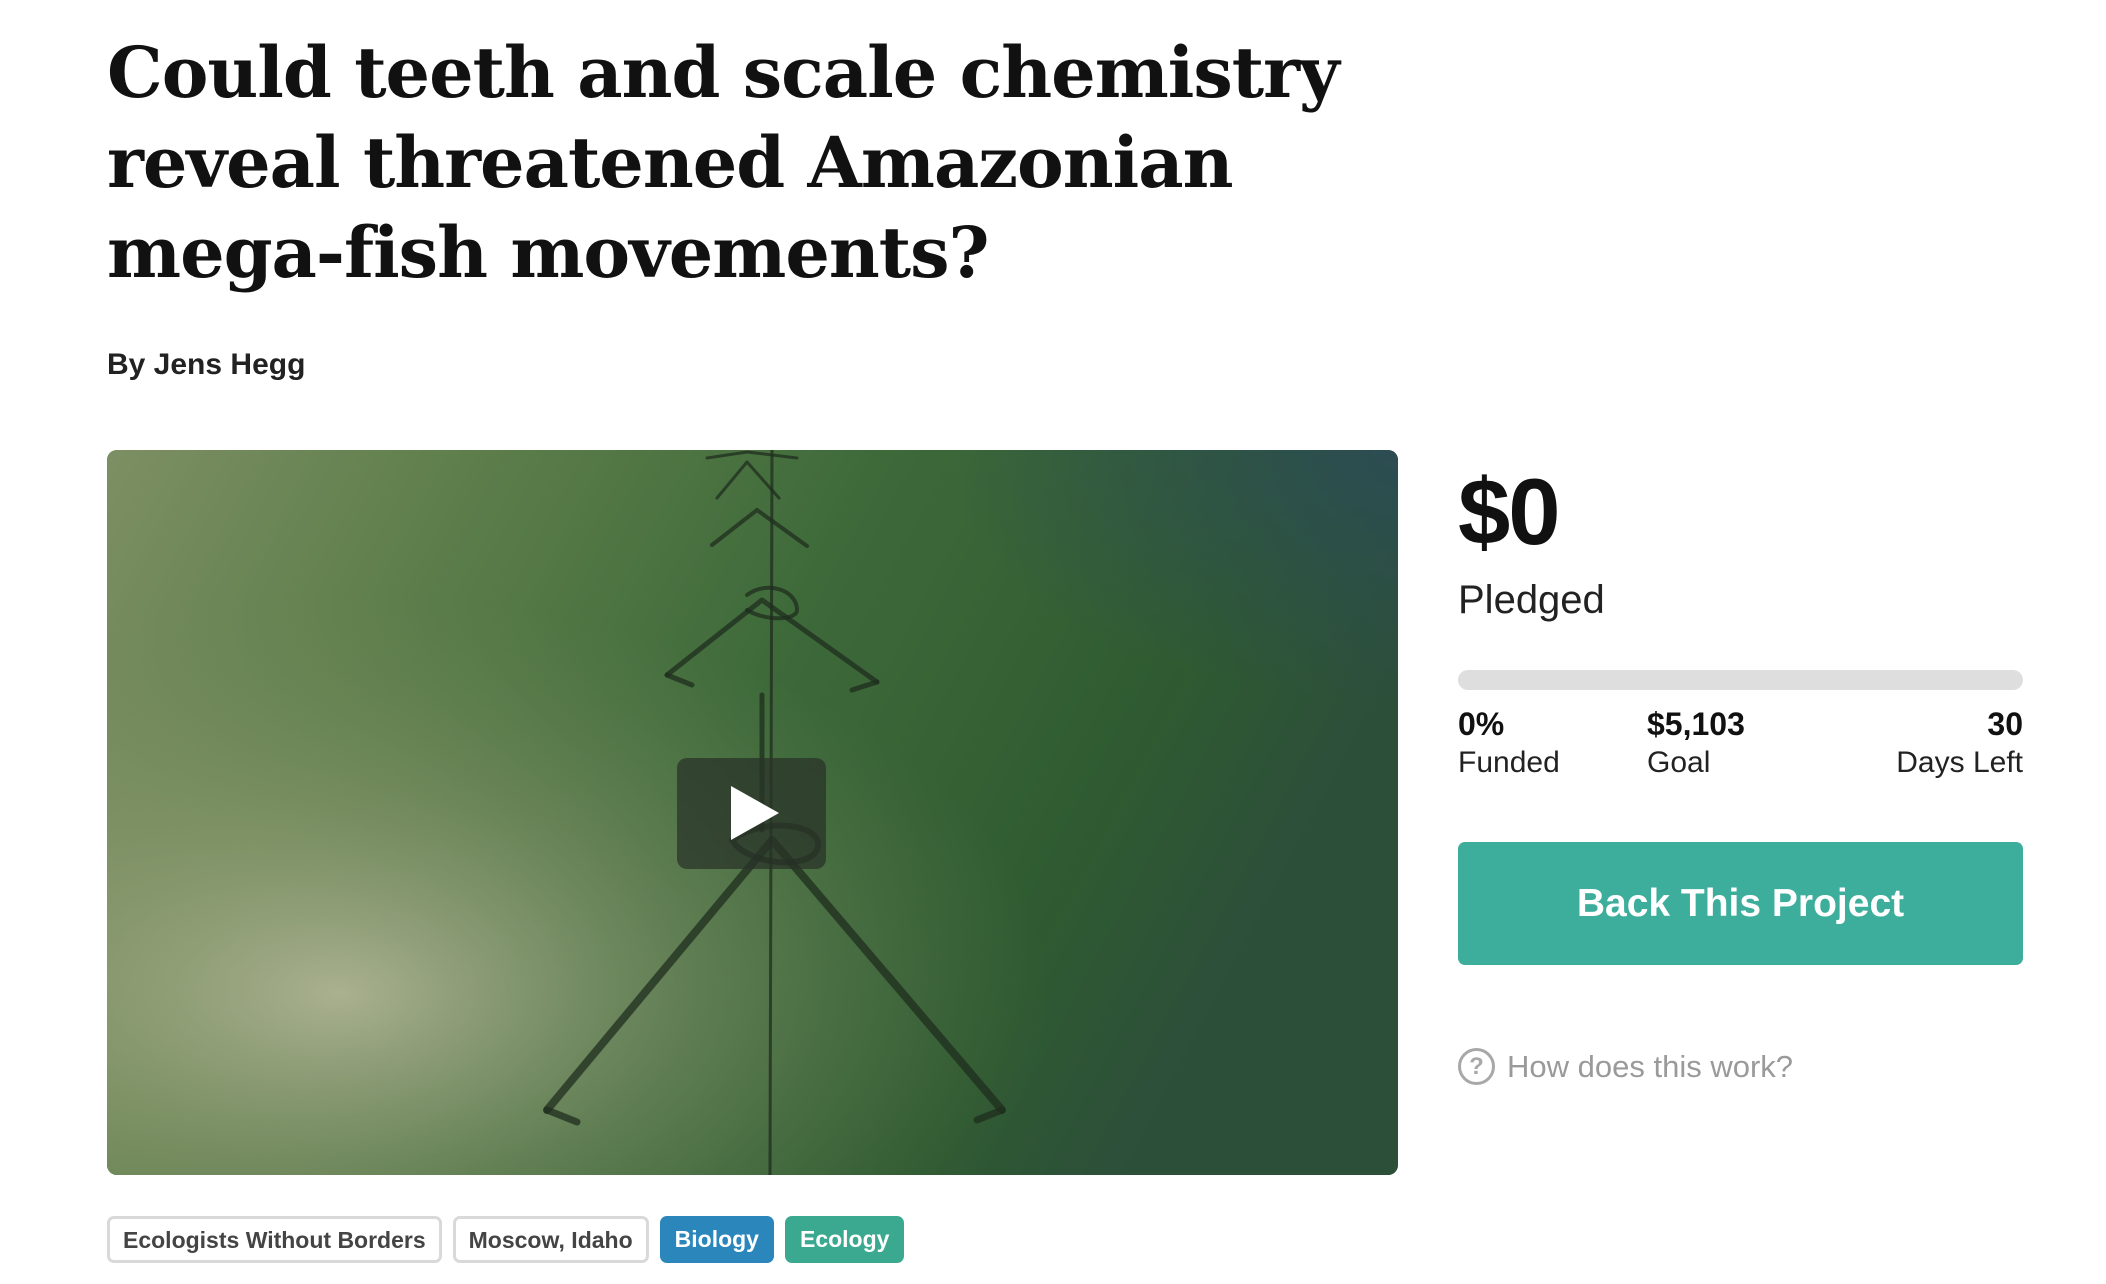 The height and width of the screenshot is (1284, 2106). I want to click on funding-progress-bar, so click(1740, 680).